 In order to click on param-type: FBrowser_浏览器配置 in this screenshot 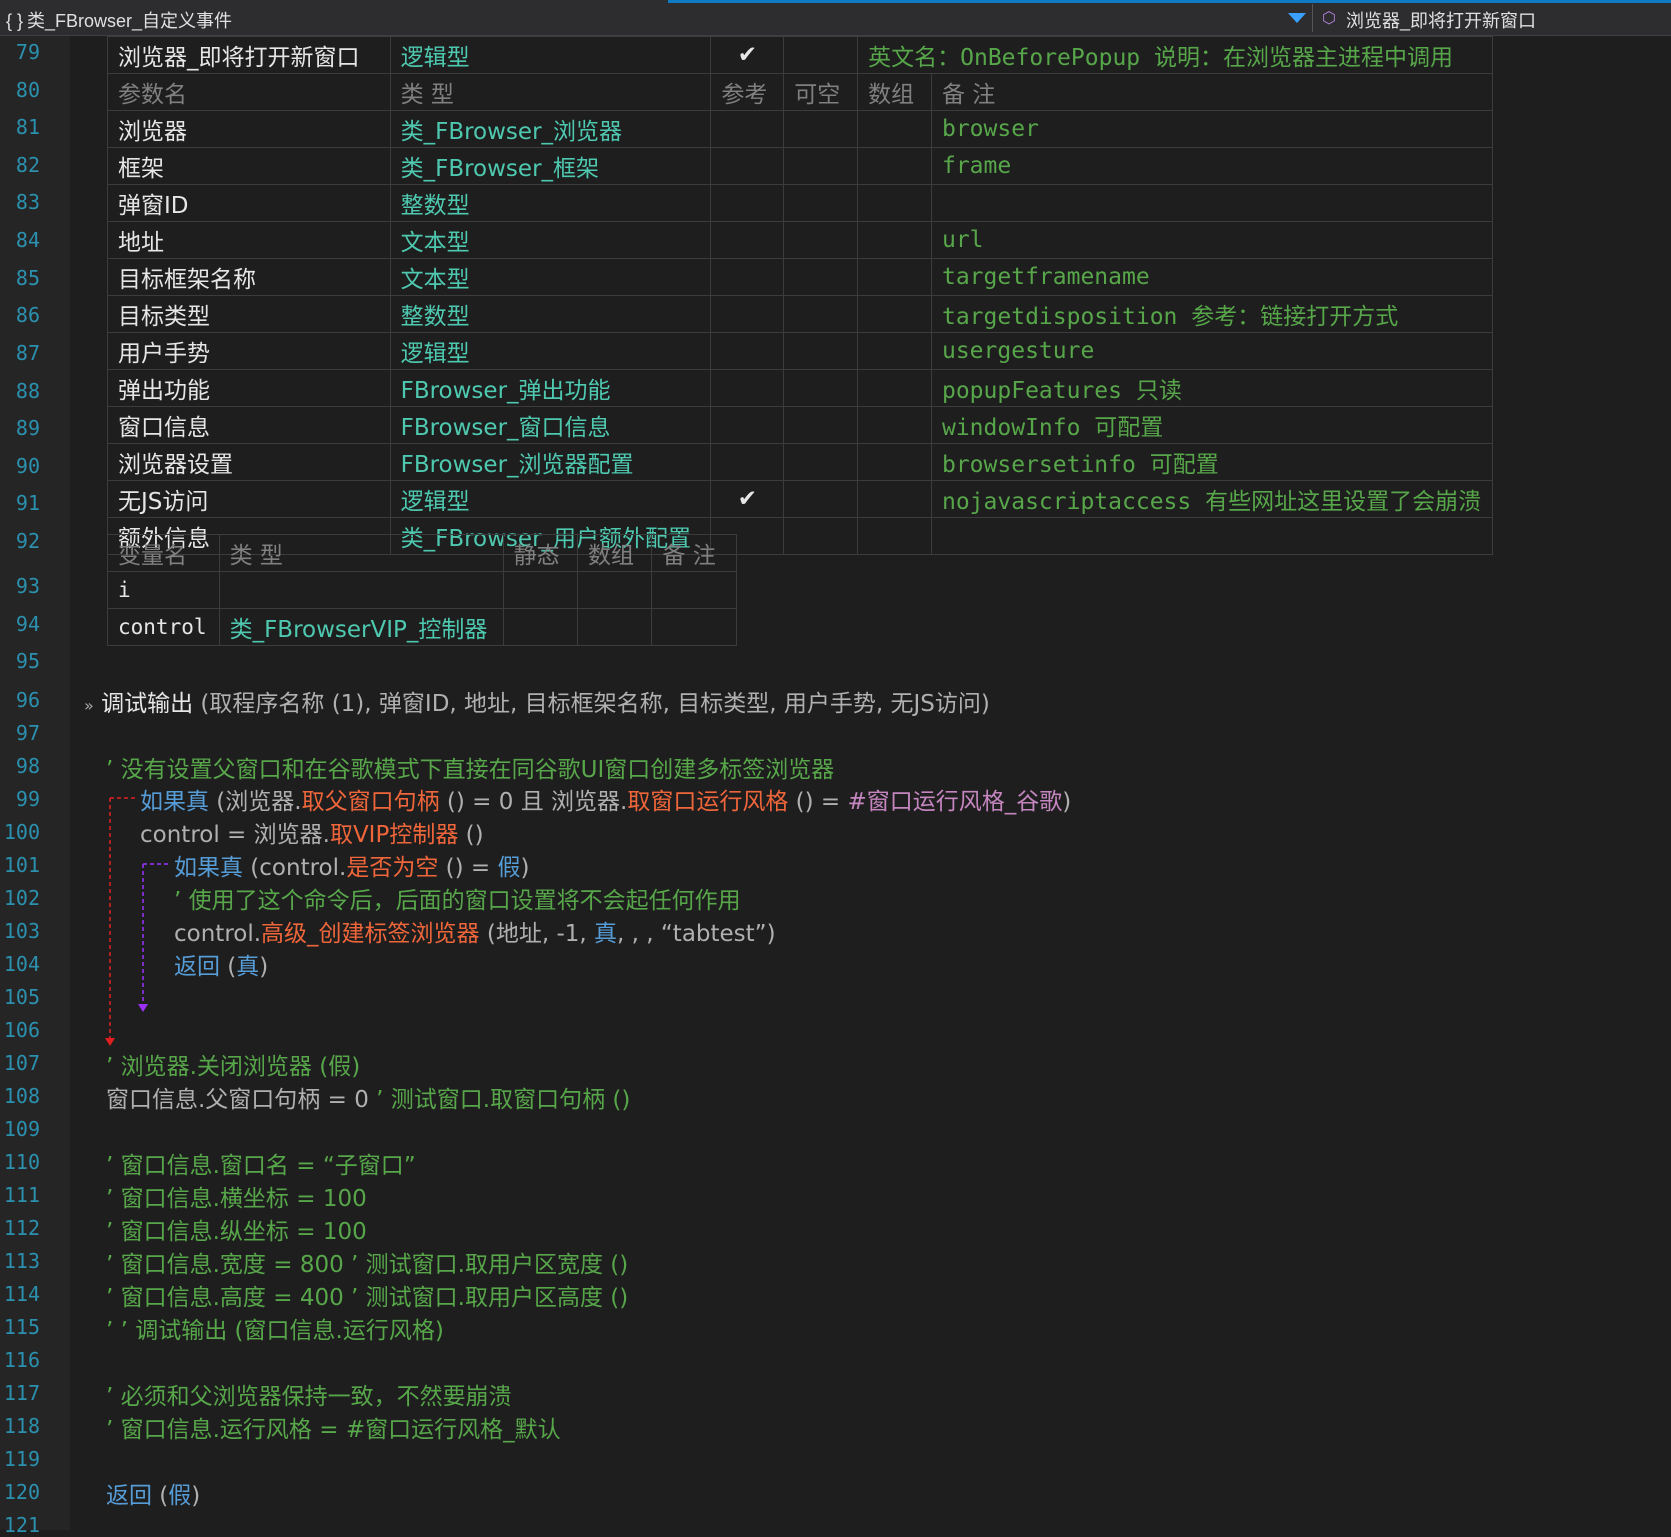, I will do `click(550, 462)`.